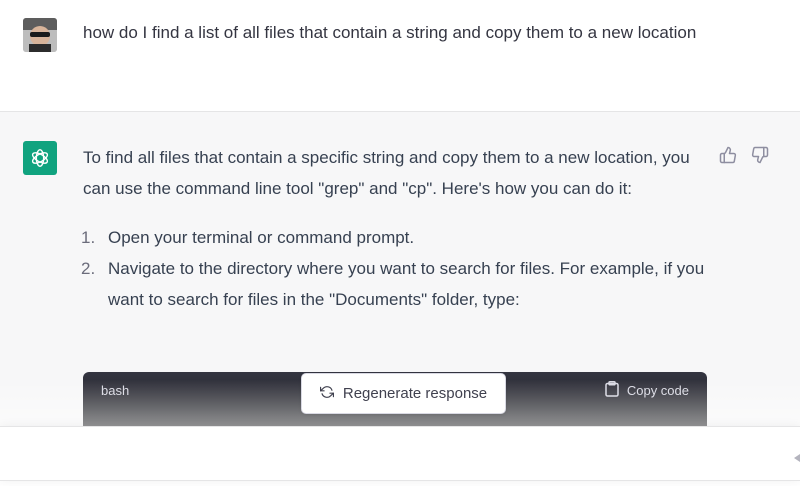 The image size is (800, 486). What do you see at coordinates (40, 35) in the screenshot?
I see `user-avatar` at bounding box center [40, 35].